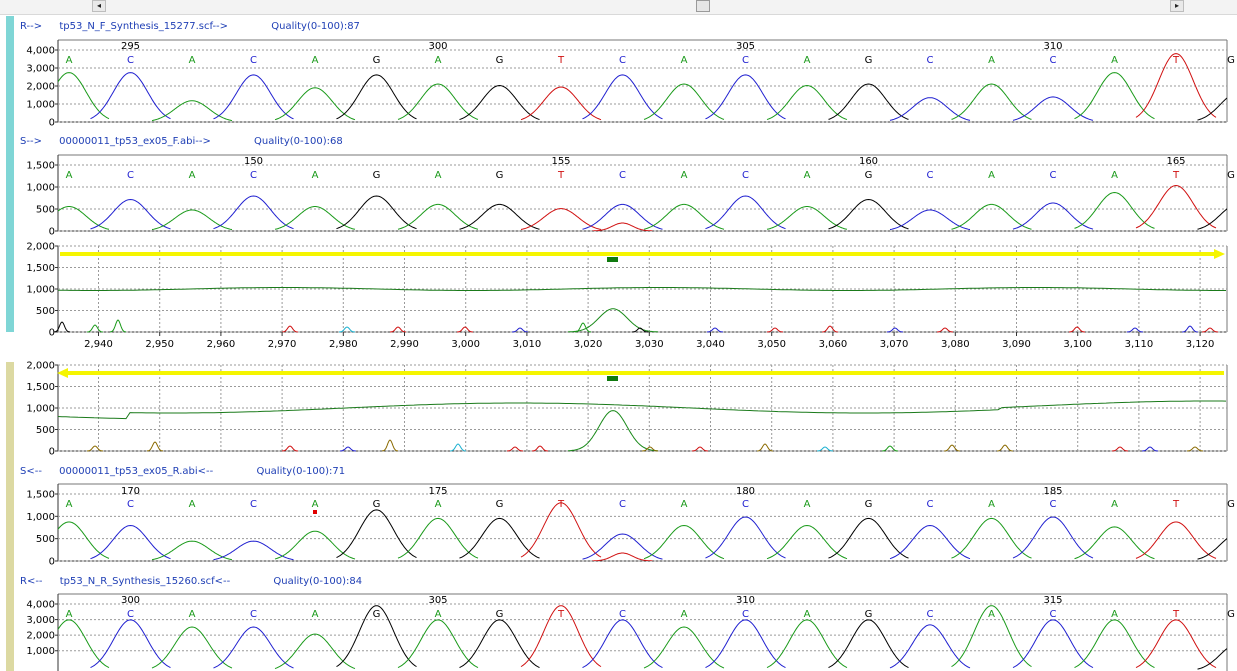  Describe the element at coordinates (894, 344) in the screenshot. I see `x-tick-label: 3,070` at that location.